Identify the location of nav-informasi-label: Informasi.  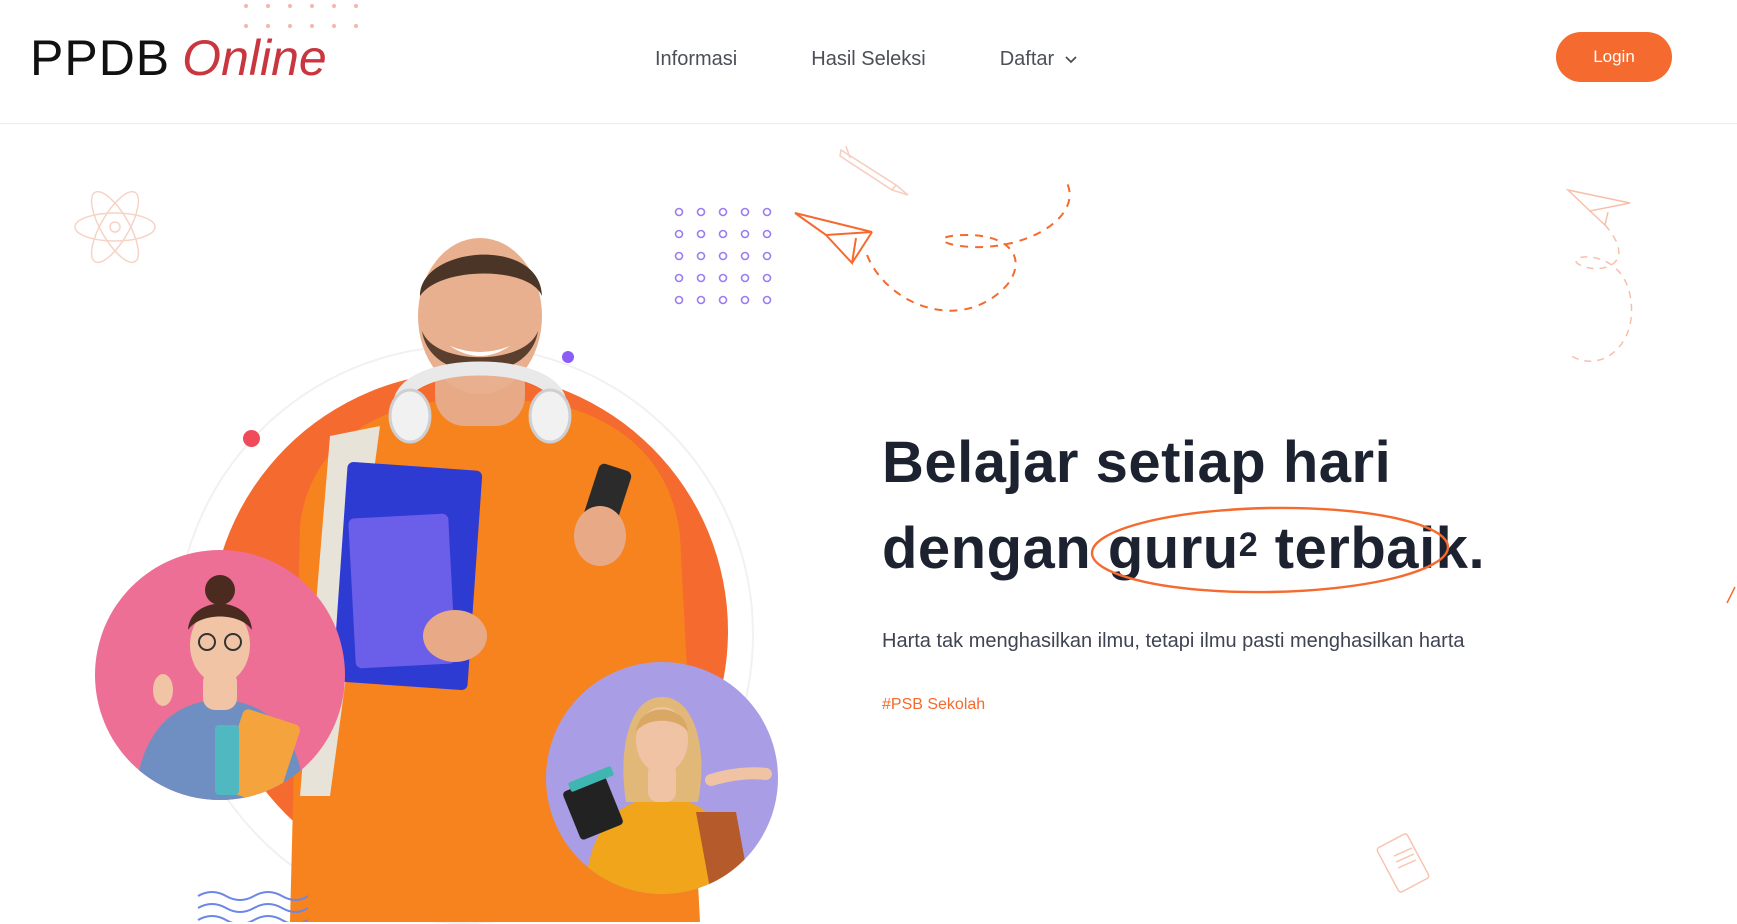
(696, 58).